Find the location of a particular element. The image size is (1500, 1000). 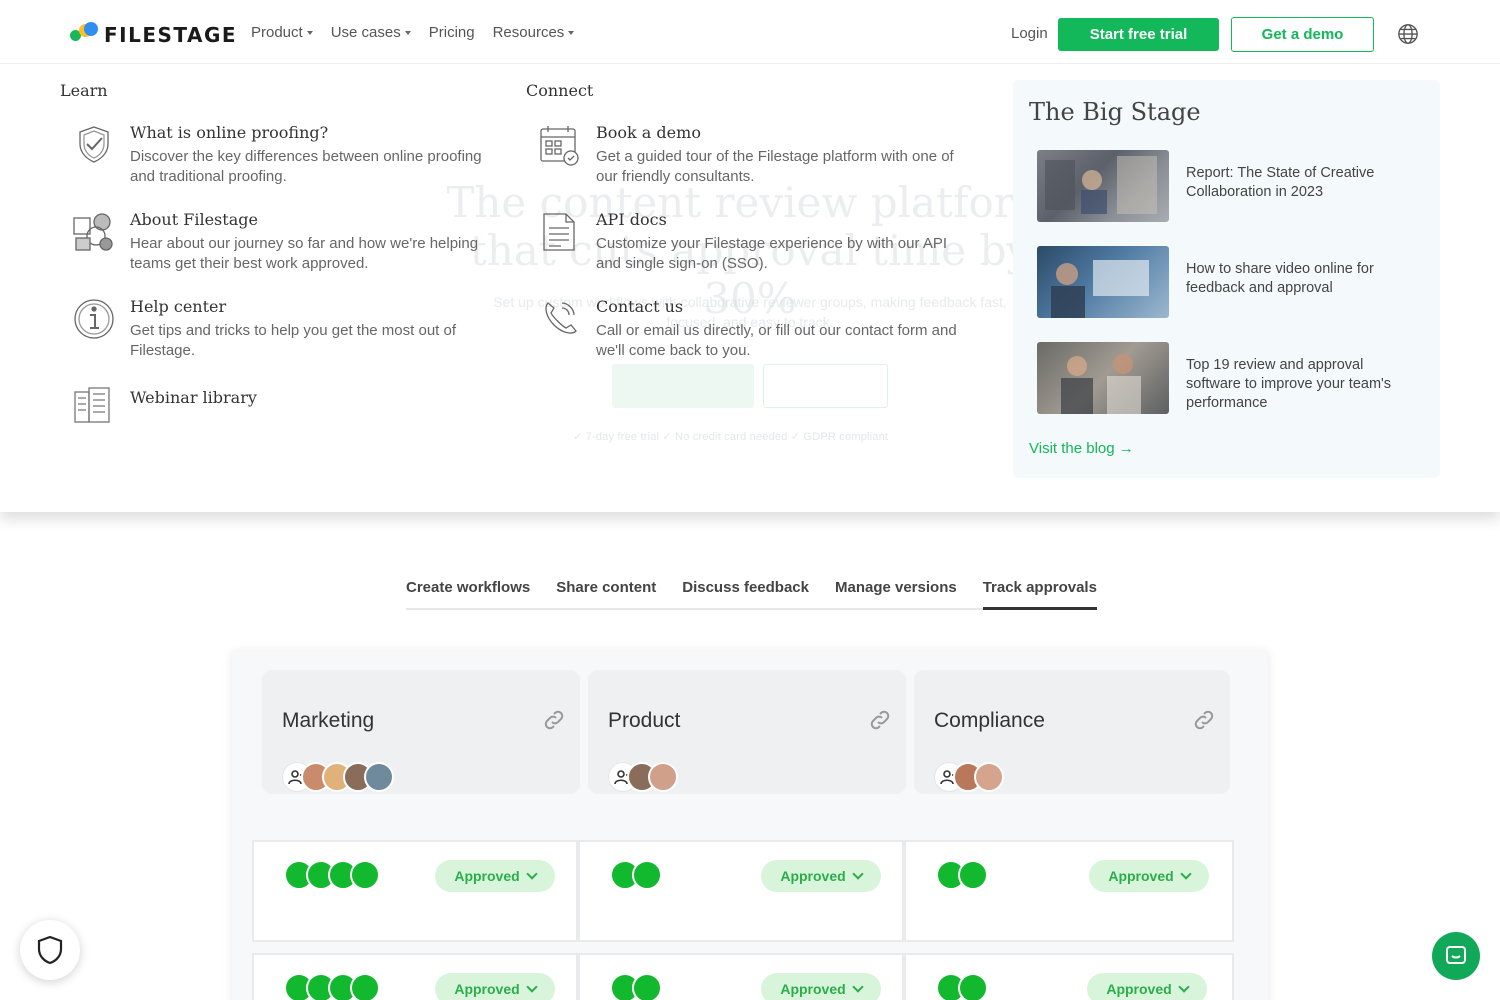

item-title: Book a demo is located at coordinates (648, 132).